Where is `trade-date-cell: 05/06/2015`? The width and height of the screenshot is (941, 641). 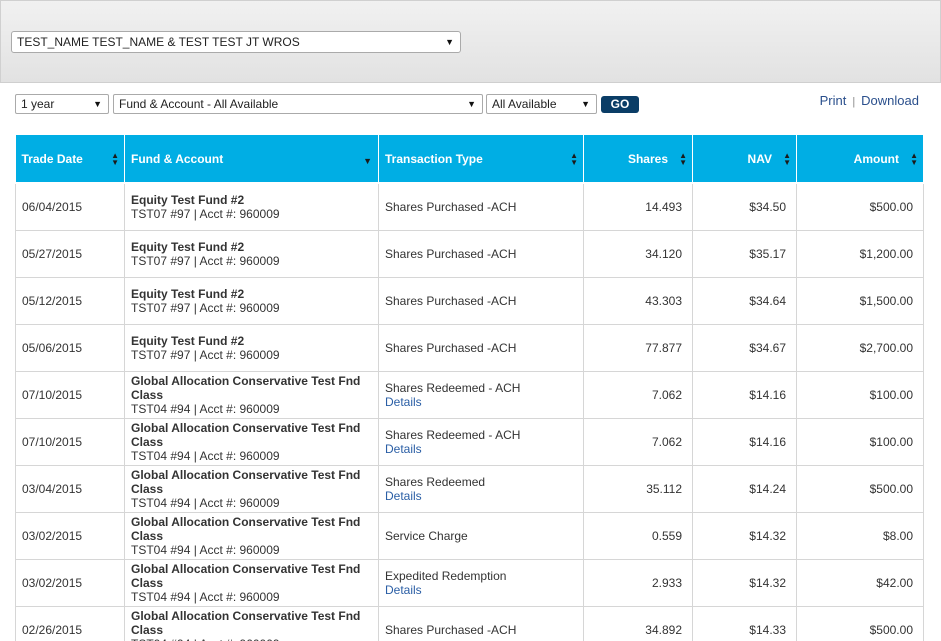 trade-date-cell: 05/06/2015 is located at coordinates (70, 347).